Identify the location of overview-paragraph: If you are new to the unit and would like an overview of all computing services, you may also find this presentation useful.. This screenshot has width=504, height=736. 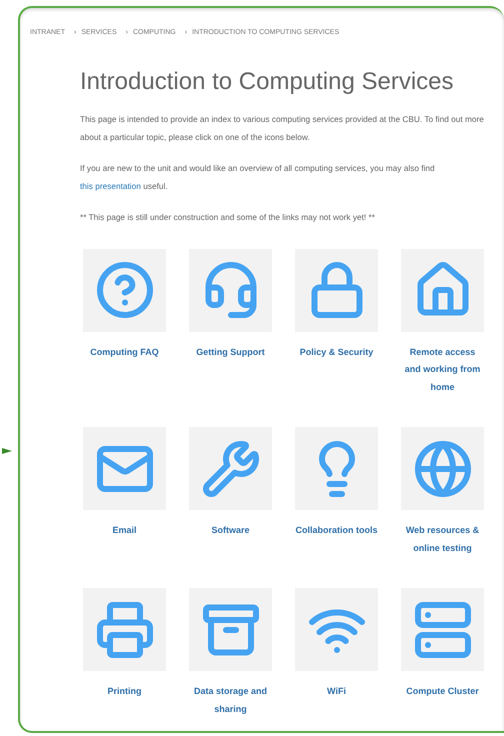
(258, 177).